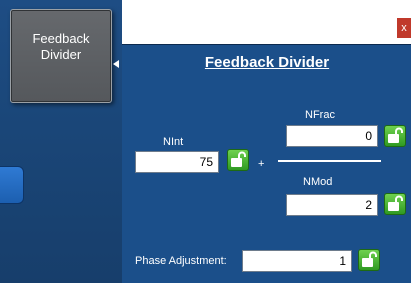 This screenshot has height=283, width=411. What do you see at coordinates (320, 115) in the screenshot?
I see `nfrac-label: NFrac` at bounding box center [320, 115].